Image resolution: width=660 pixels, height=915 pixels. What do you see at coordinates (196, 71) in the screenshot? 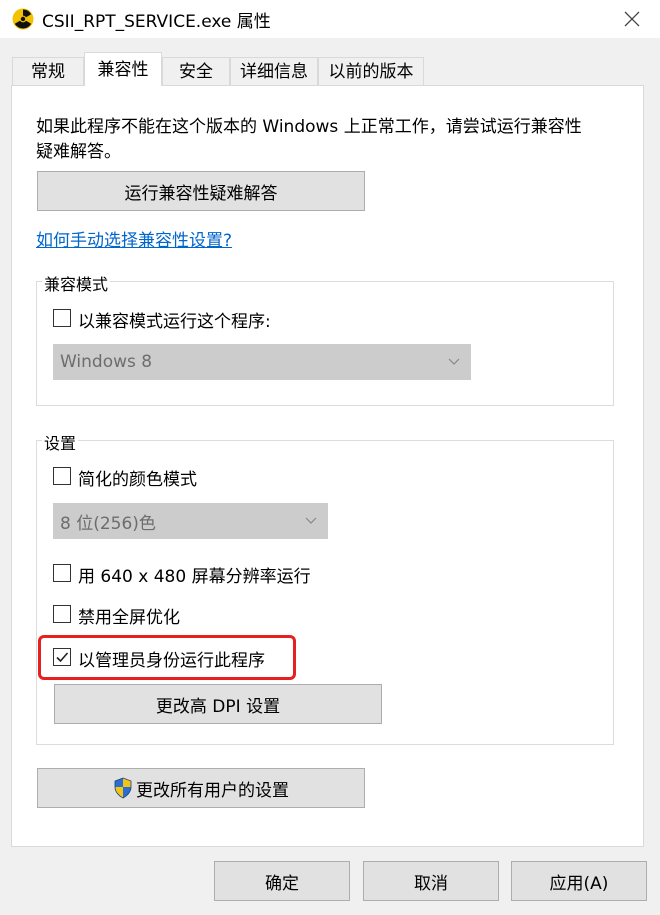
I see `tab-security: 安全` at bounding box center [196, 71].